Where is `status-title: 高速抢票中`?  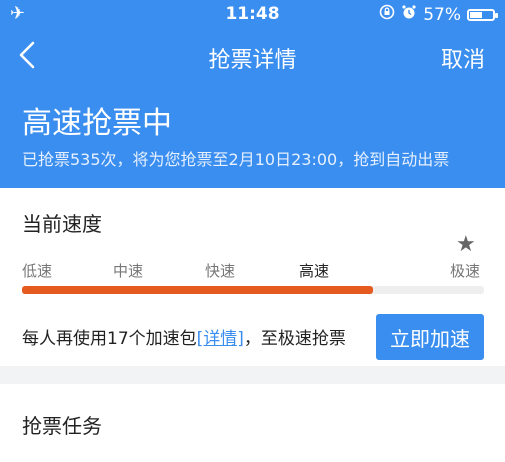 status-title: 高速抢票中 is located at coordinates (97, 123).